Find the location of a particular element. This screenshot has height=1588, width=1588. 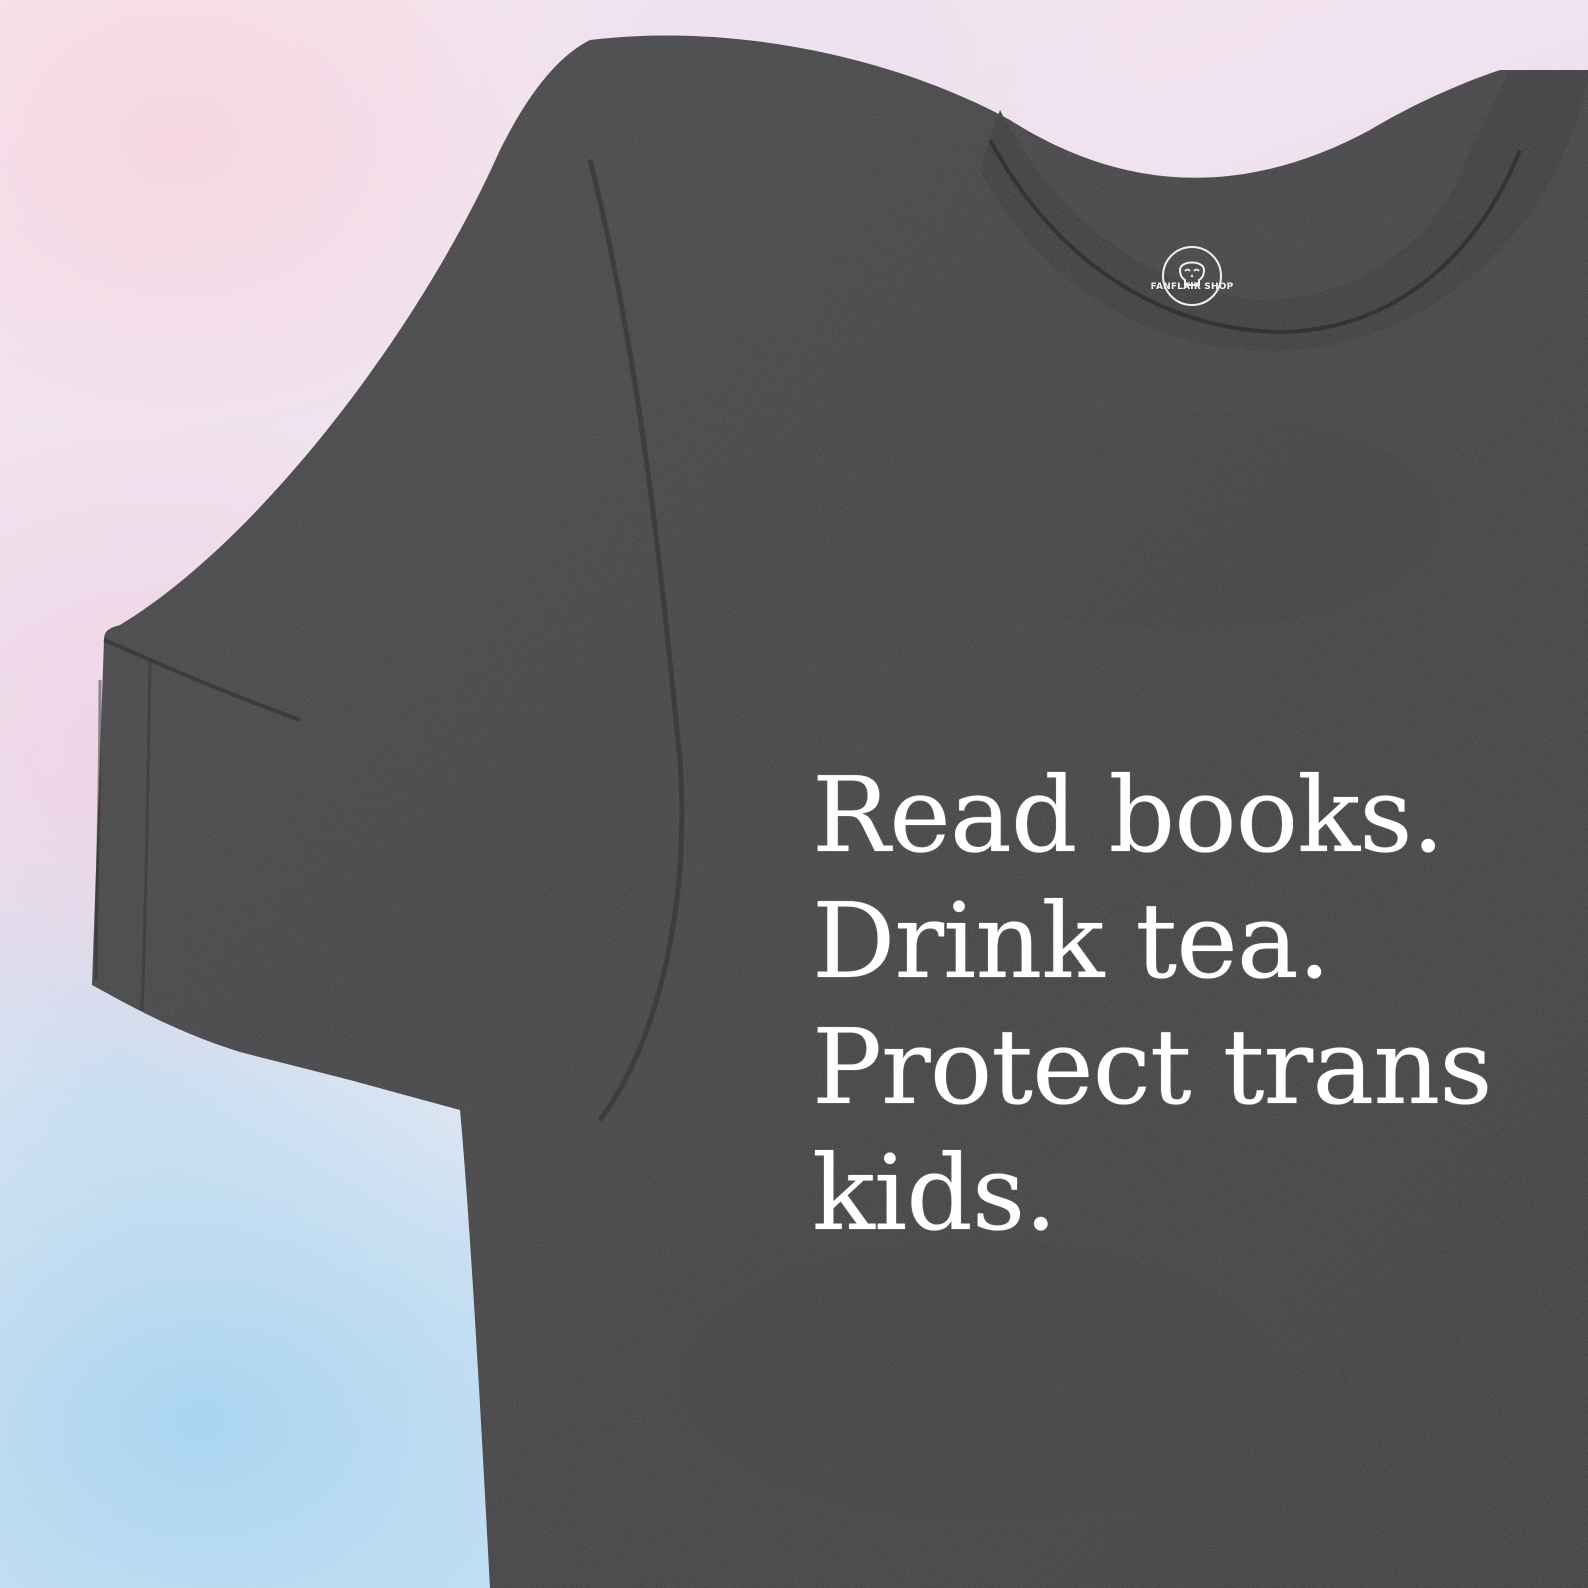

slogan-line-2: Drink tea. is located at coordinates (1071, 941).